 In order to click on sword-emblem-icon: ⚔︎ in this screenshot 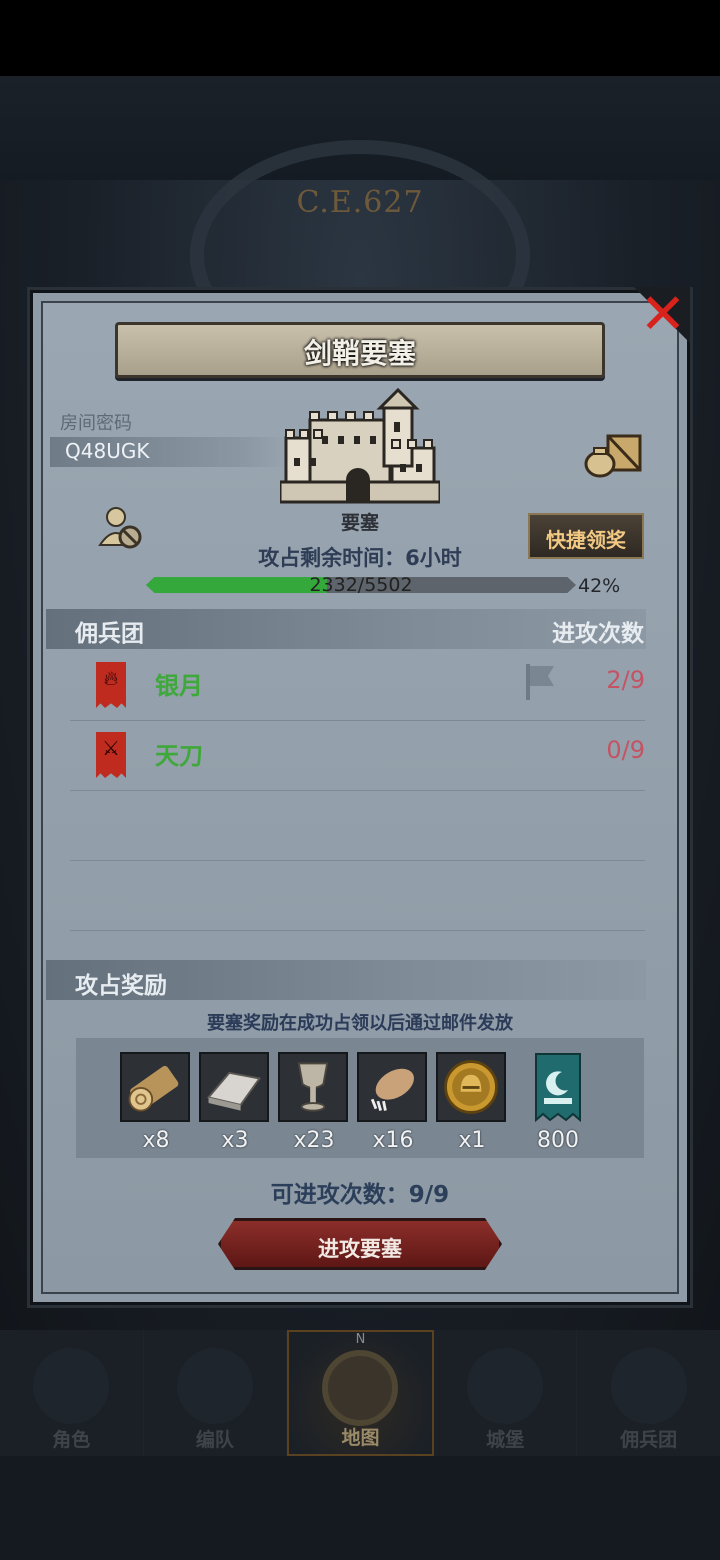, I will do `click(111, 748)`.